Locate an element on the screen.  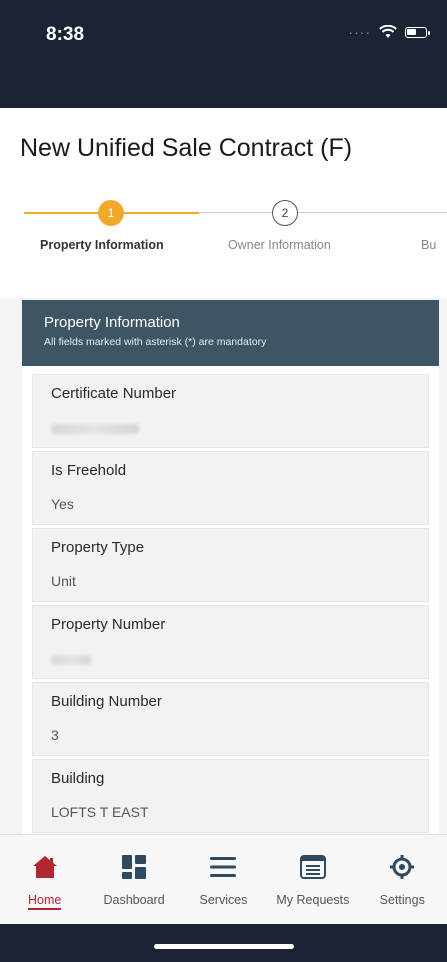
home-indicator-area is located at coordinates (223, 943).